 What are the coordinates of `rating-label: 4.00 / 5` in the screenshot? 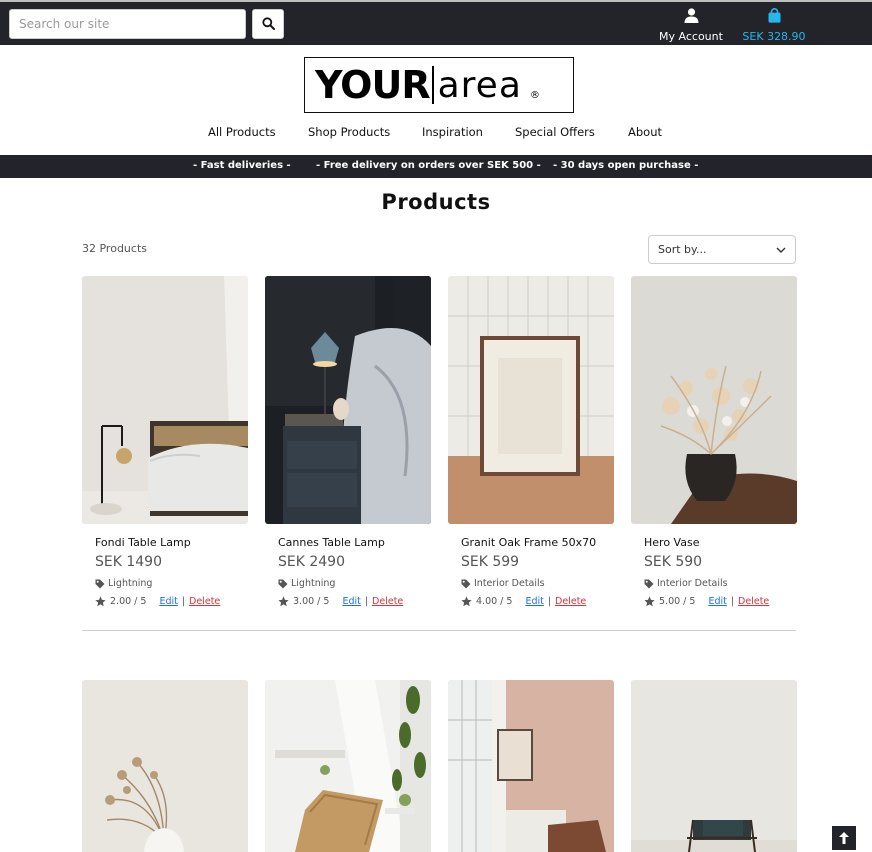 It's located at (494, 601).